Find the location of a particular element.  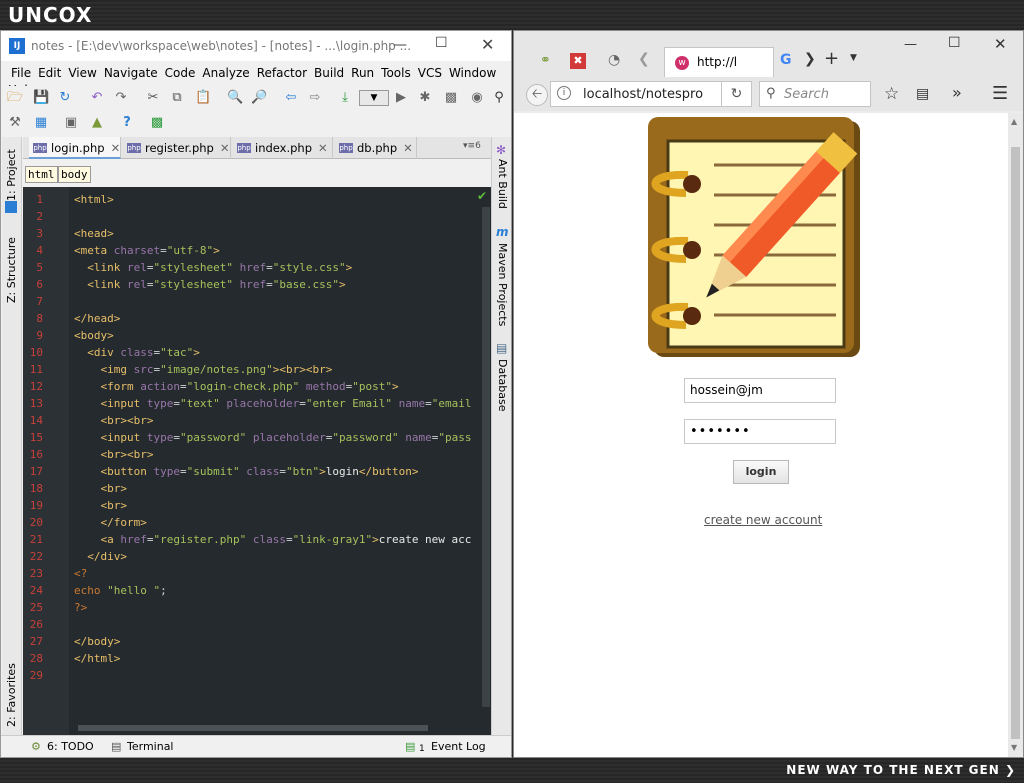

make-icon: ⤓ is located at coordinates (345, 98).